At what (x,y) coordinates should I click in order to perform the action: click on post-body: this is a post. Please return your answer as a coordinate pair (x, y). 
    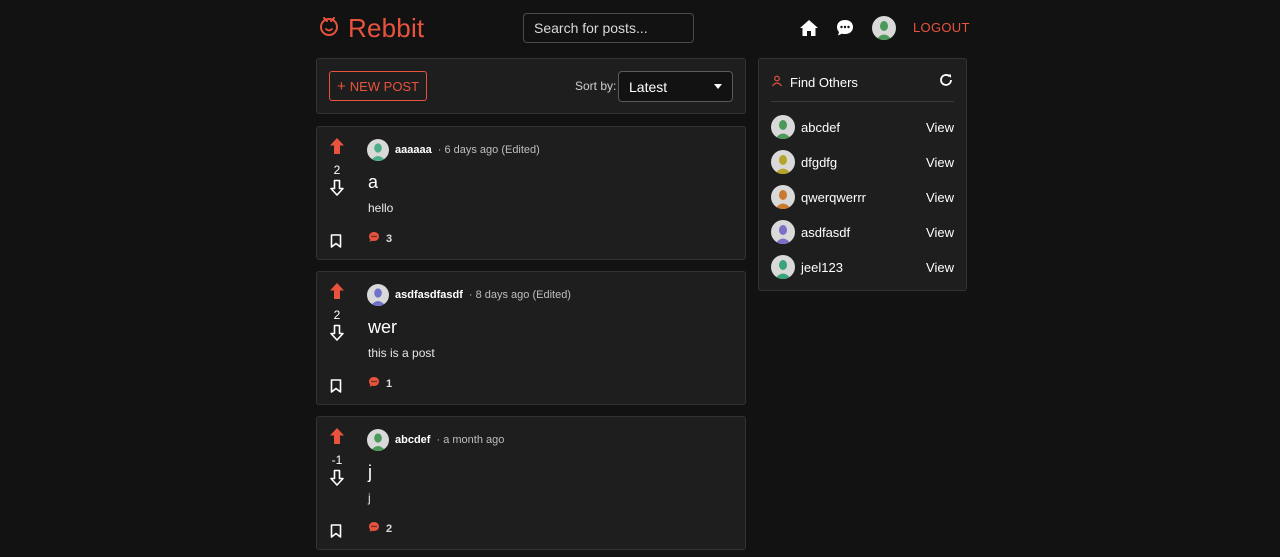
    Looking at the image, I should click on (401, 353).